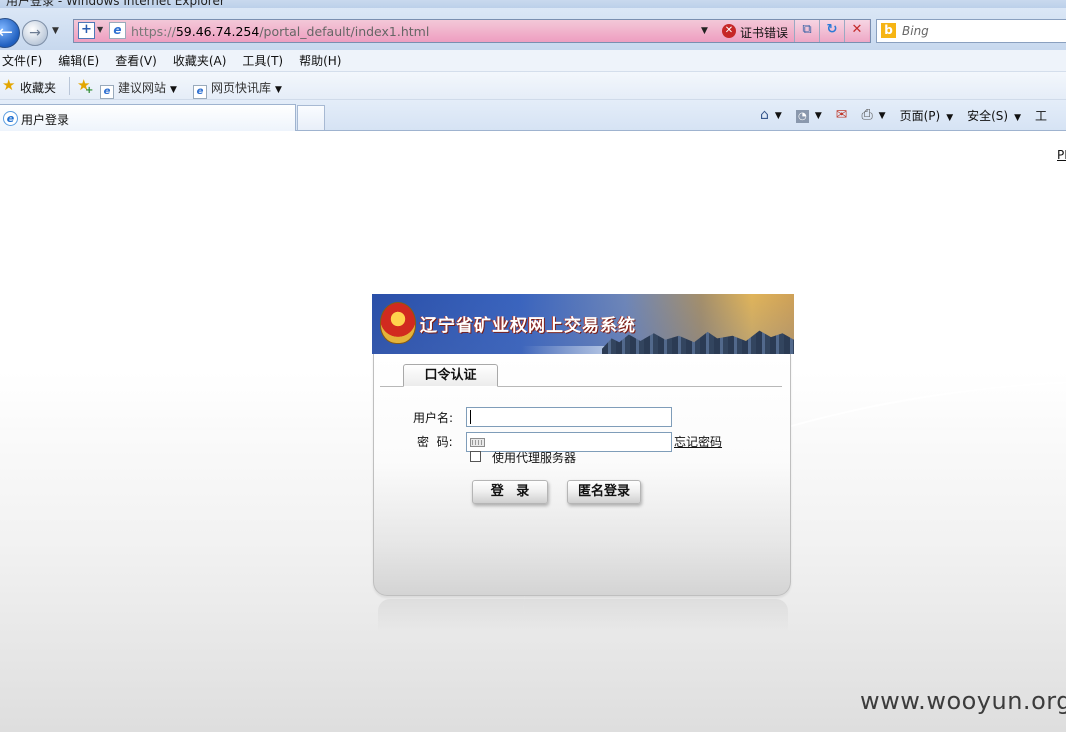 The height and width of the screenshot is (732, 1066). Describe the element at coordinates (25, 60) in the screenshot. I see `menu-file: 文件(F)` at that location.